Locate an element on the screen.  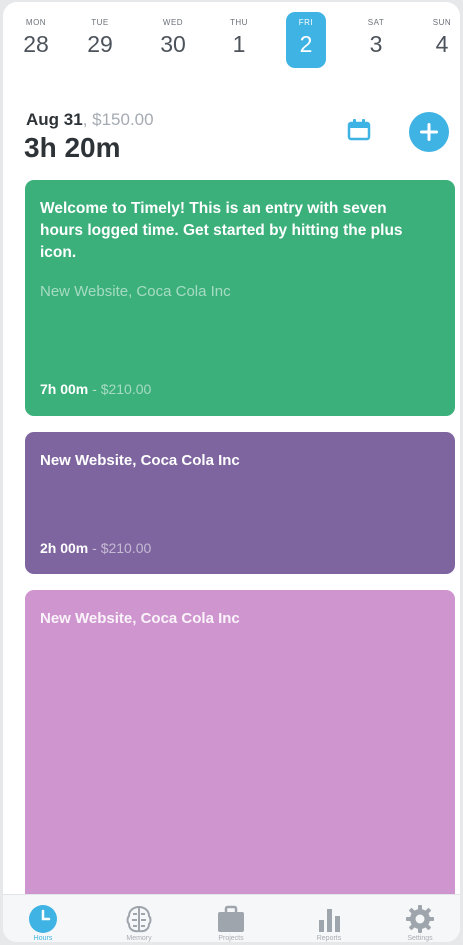
day-tue: TUE 29 is located at coordinates (100, 40).